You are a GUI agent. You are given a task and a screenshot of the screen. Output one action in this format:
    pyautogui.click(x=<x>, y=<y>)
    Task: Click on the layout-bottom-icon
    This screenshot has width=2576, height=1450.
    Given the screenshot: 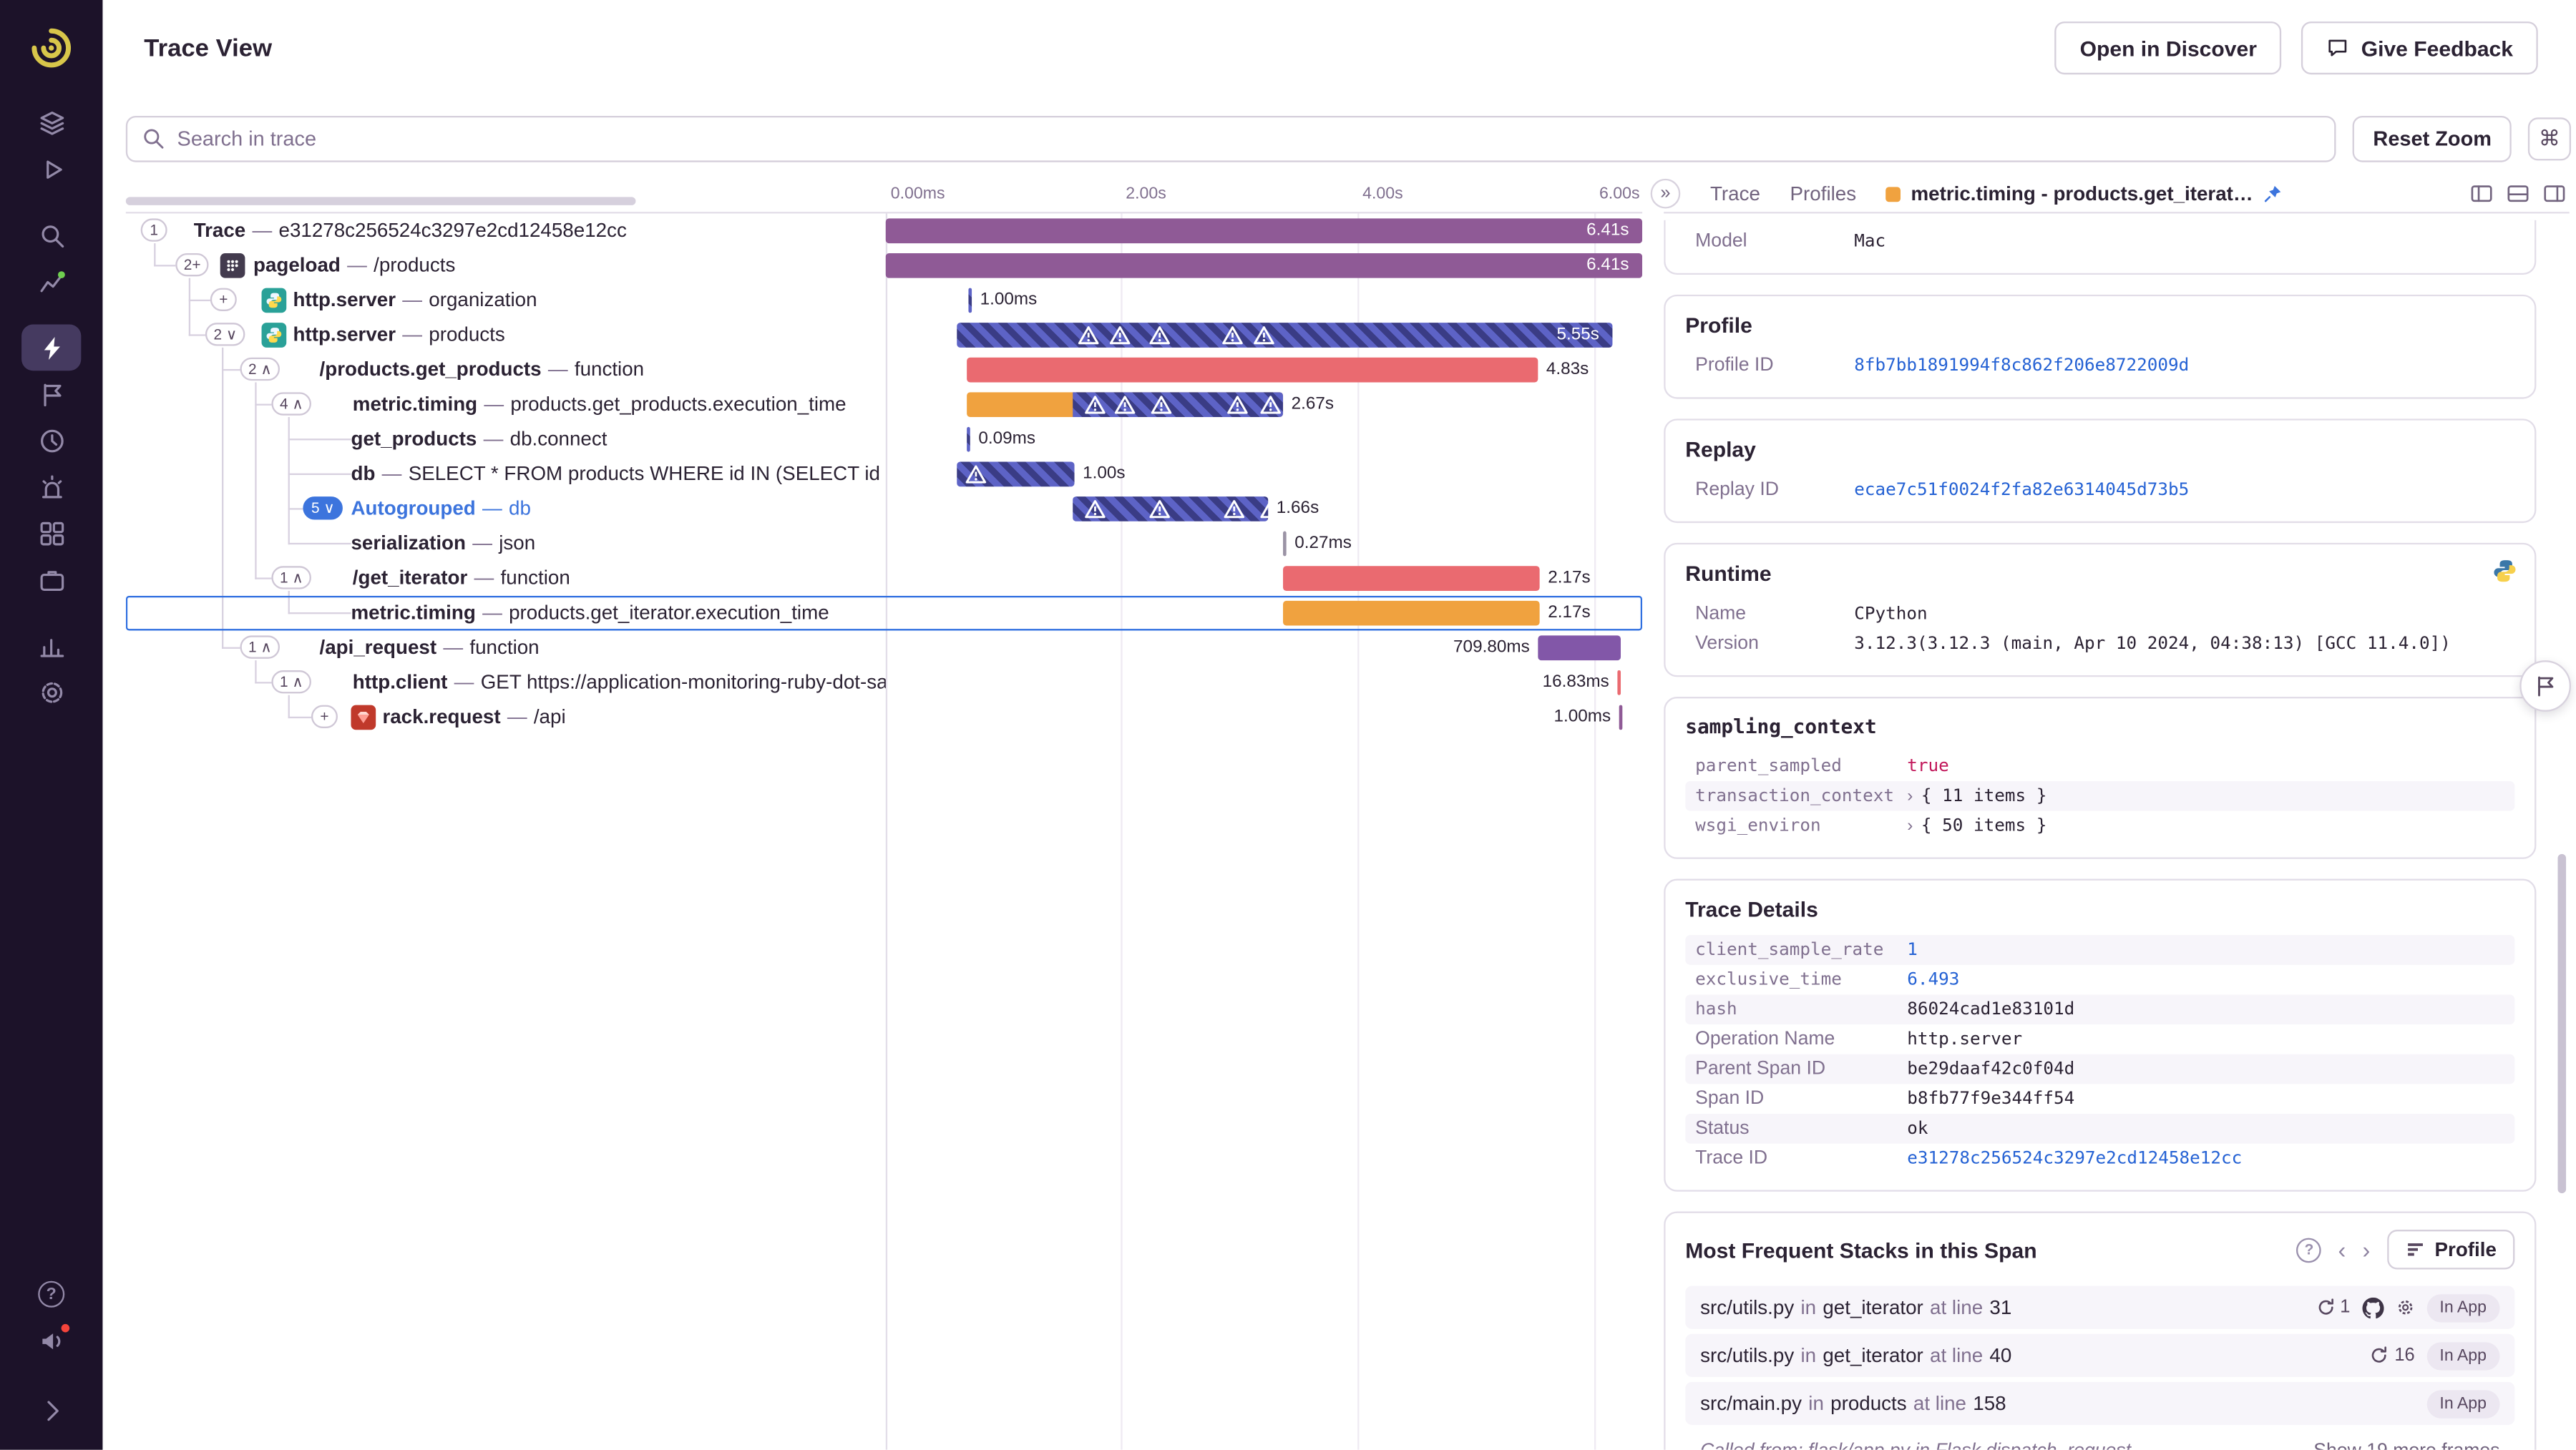 What is the action you would take?
    pyautogui.click(x=2518, y=193)
    